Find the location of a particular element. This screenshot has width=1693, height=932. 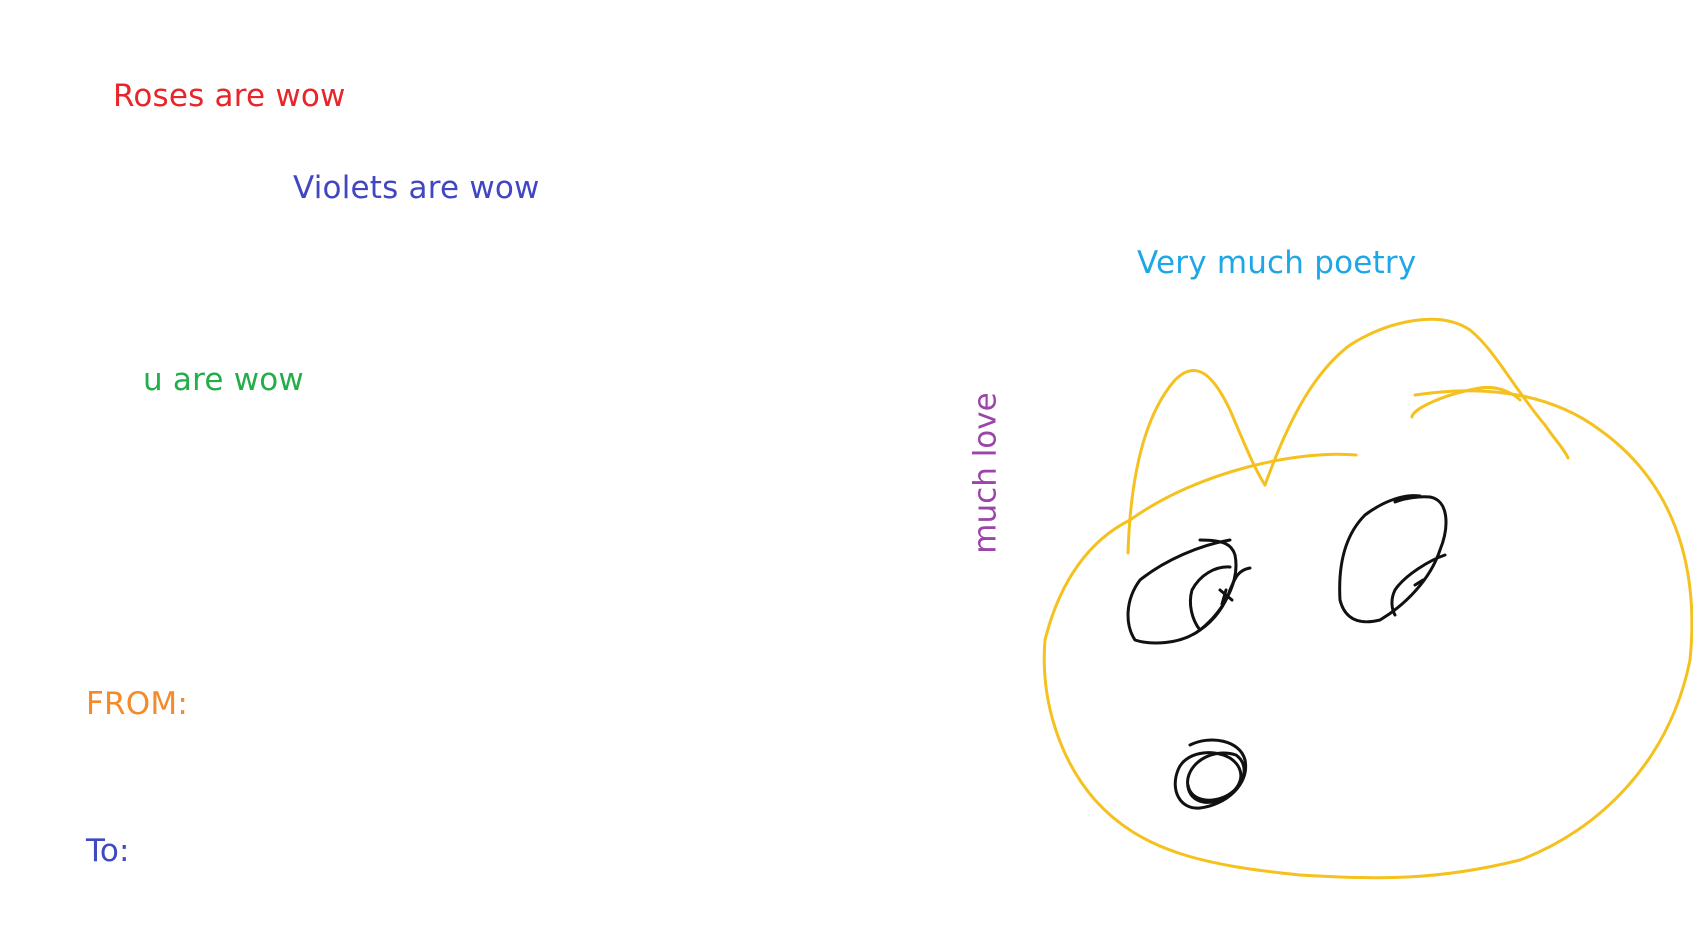

left-pupil-outline is located at coordinates (1220, 598).